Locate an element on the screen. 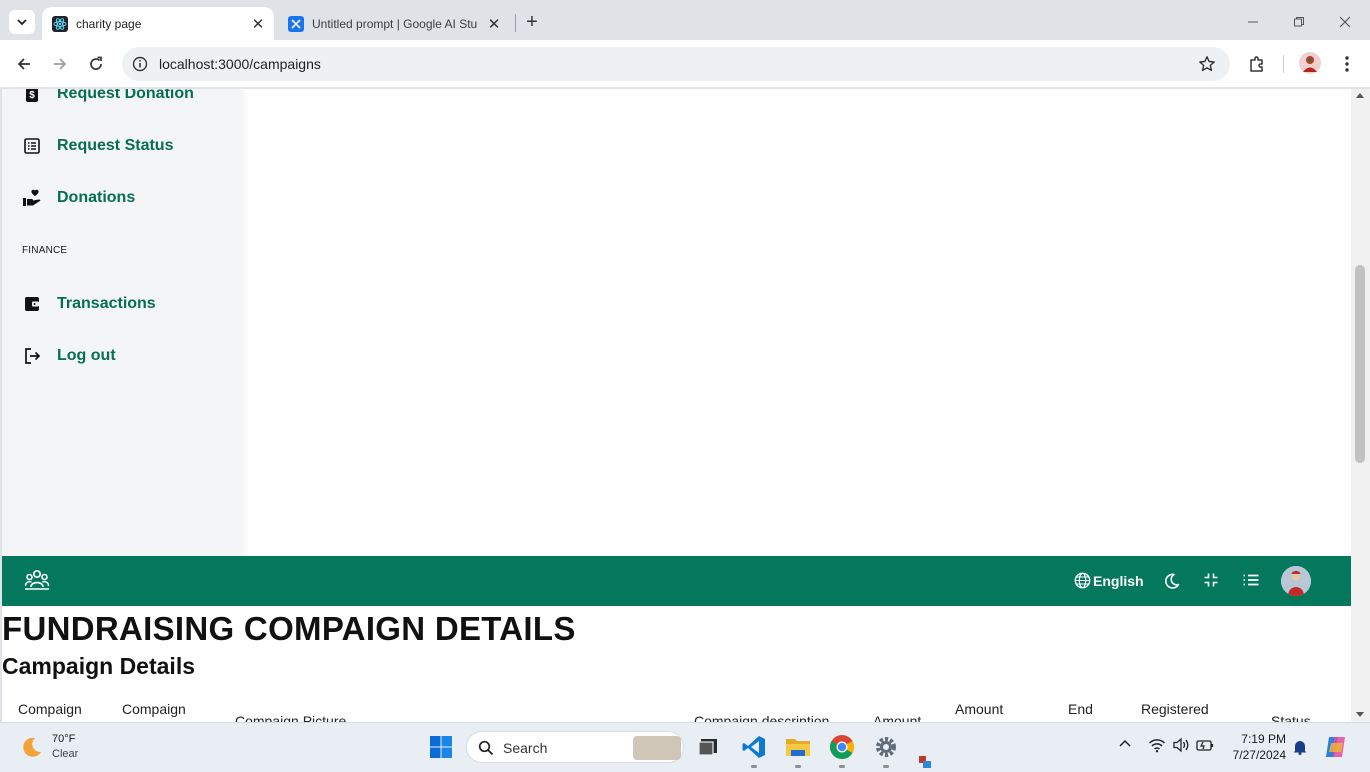 This screenshot has width=1370, height=772. chrome-icon is located at coordinates (842, 747).